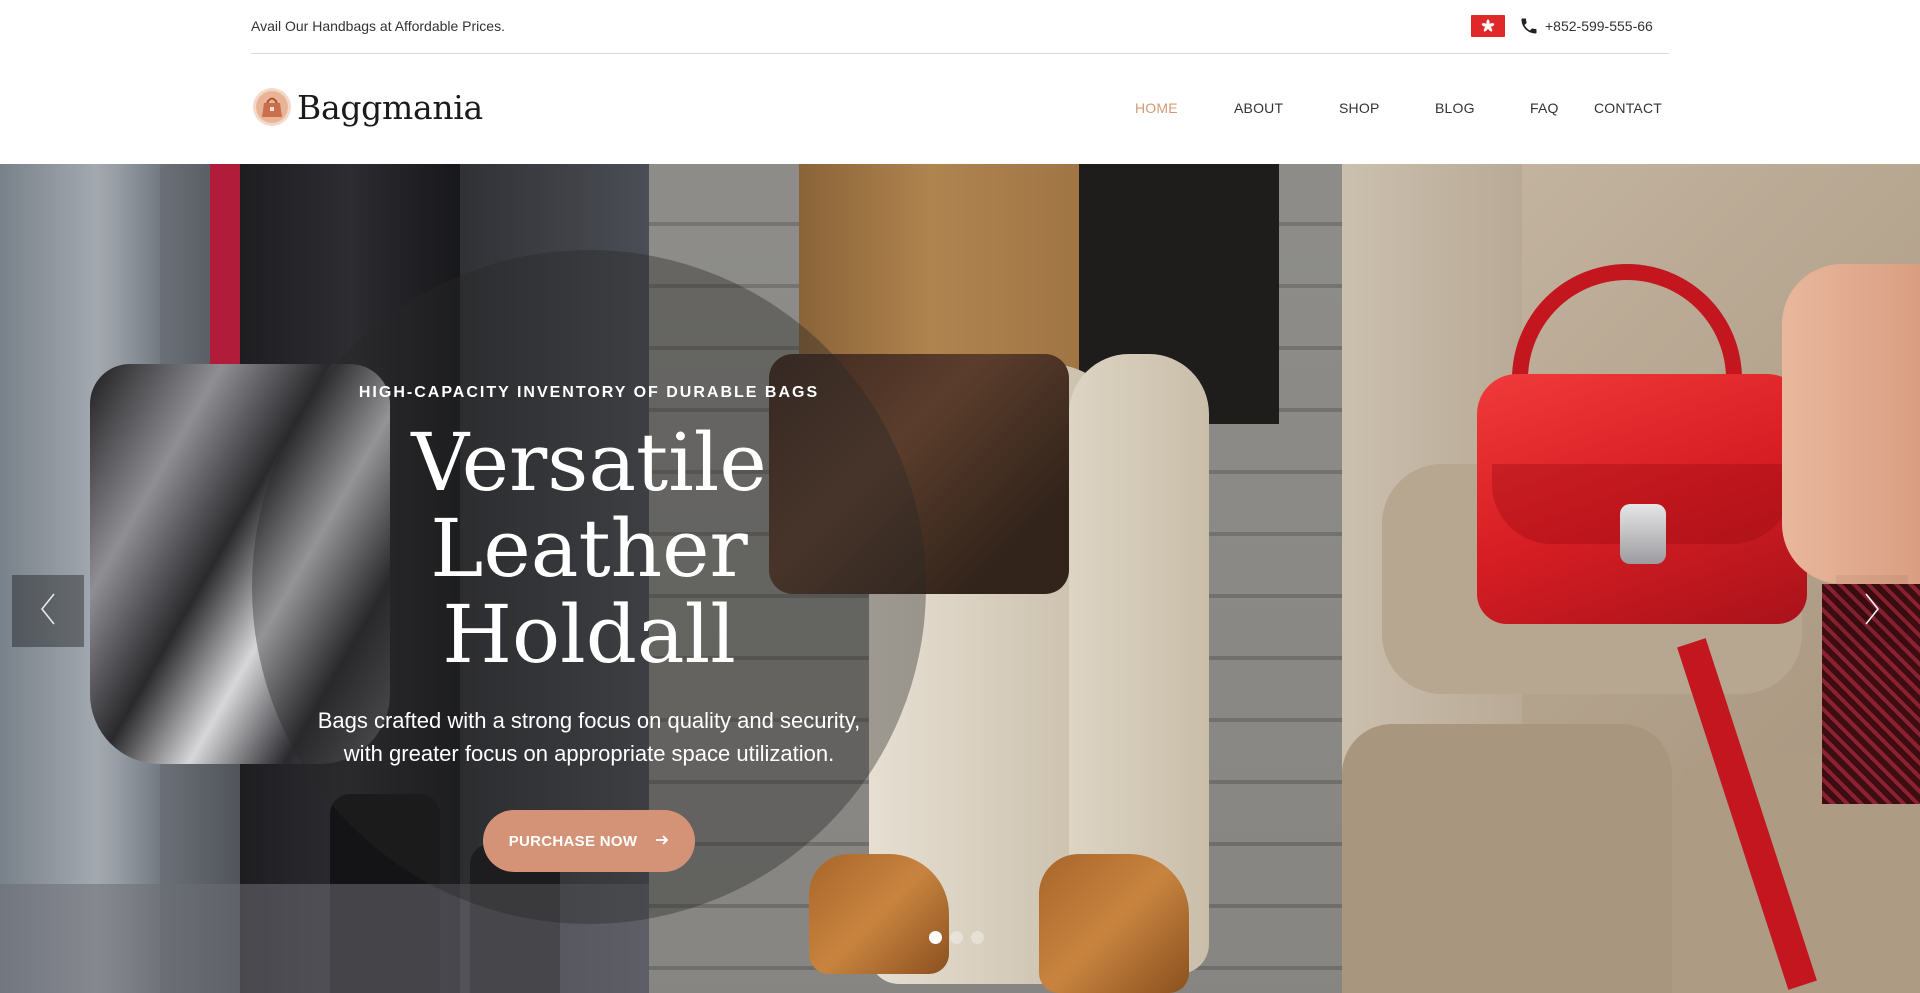  I want to click on hero-title-line2: Holdall, so click(589, 634).